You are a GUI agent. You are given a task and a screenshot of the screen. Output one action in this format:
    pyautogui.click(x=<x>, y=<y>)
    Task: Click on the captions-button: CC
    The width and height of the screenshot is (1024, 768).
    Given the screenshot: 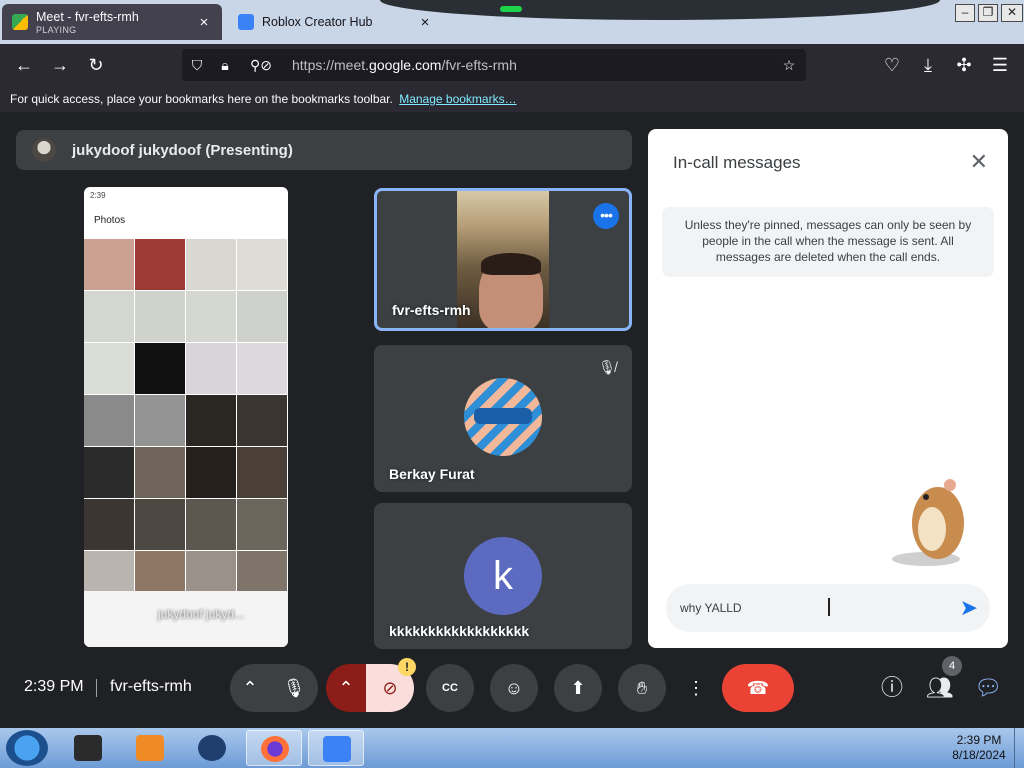 What is the action you would take?
    pyautogui.click(x=450, y=688)
    